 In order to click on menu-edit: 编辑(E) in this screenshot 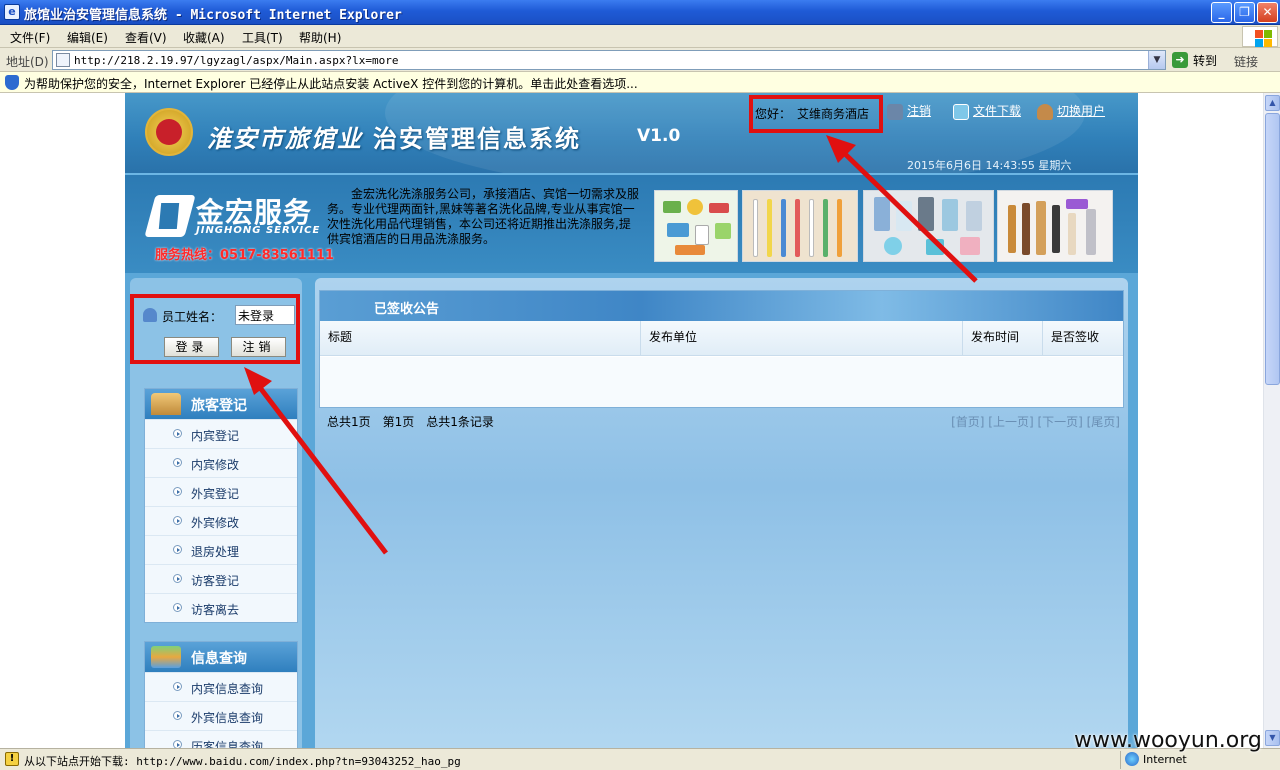, I will do `click(87, 37)`.